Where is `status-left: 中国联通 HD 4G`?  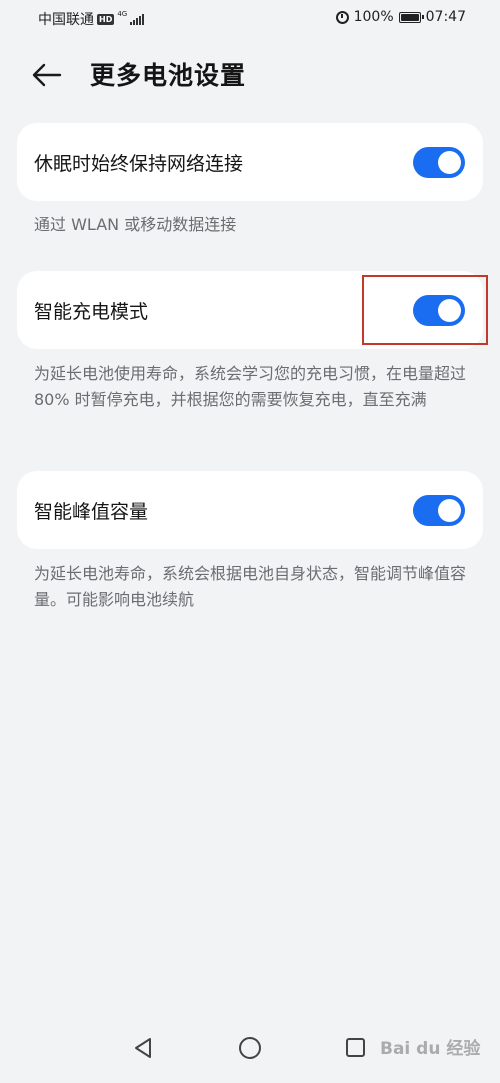 status-left: 中国联通 HD 4G is located at coordinates (91, 19).